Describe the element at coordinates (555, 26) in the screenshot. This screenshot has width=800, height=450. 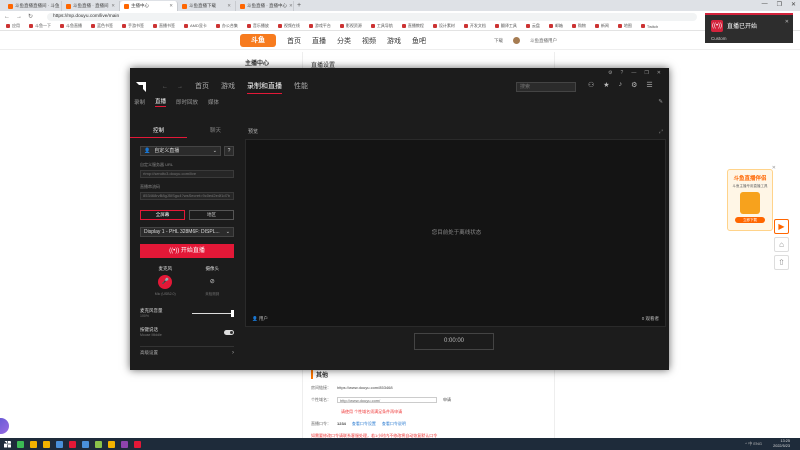
I see `bookmark-item: 邮箱` at that location.